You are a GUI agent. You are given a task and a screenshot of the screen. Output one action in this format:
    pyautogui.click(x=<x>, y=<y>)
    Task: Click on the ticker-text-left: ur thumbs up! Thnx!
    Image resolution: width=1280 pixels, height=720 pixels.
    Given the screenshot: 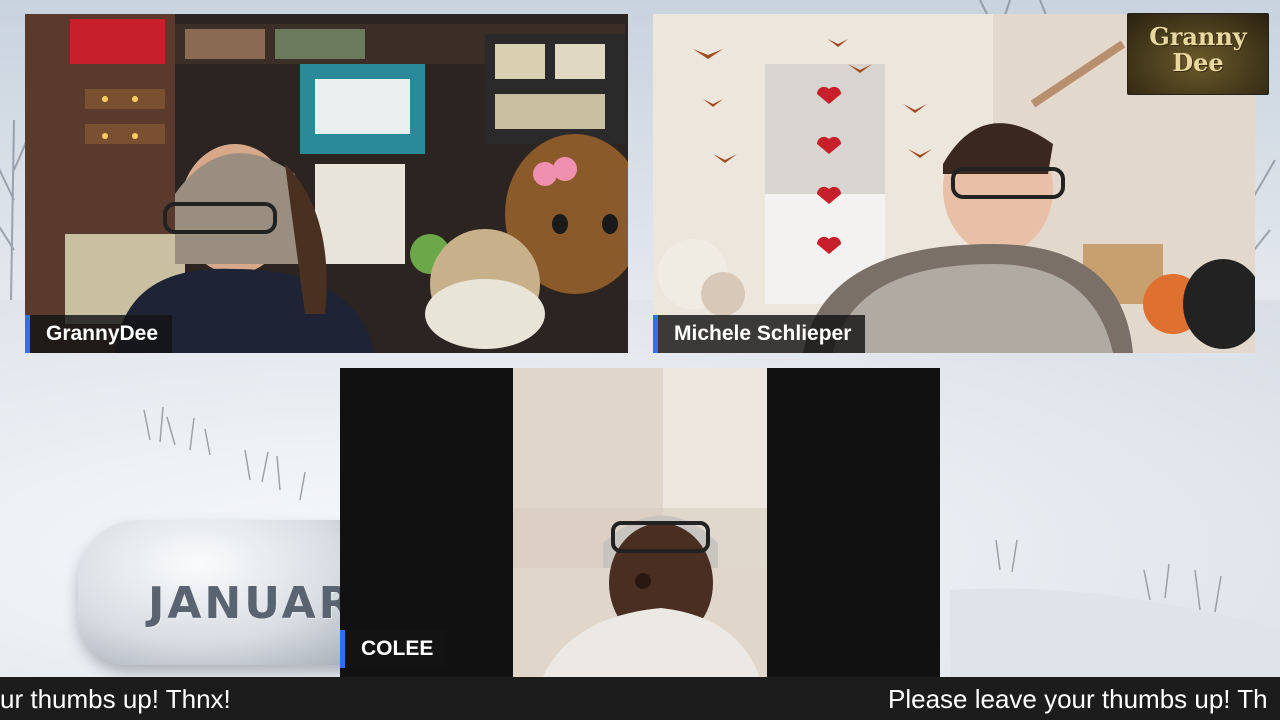 What is the action you would take?
    pyautogui.click(x=115, y=699)
    